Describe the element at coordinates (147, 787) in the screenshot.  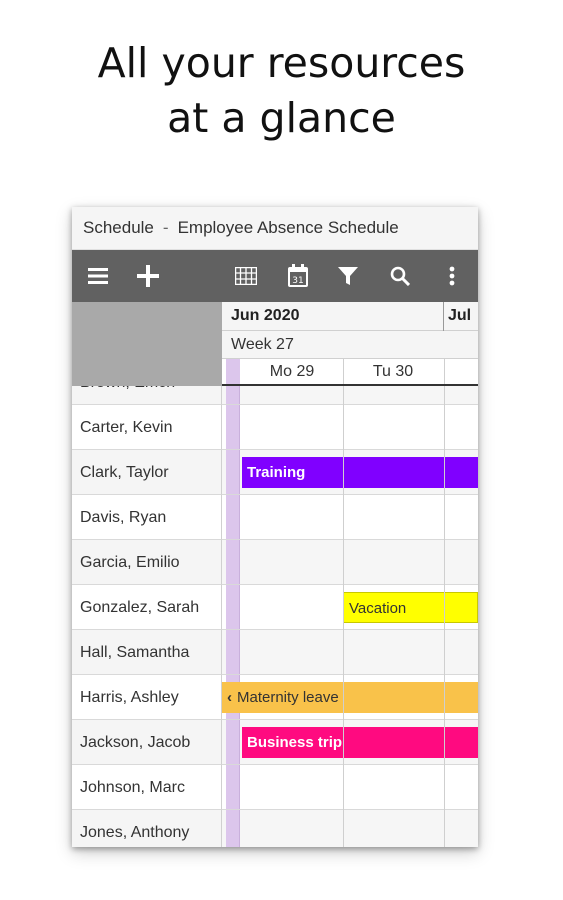
I see `resource-name: Johnson, Marc` at that location.